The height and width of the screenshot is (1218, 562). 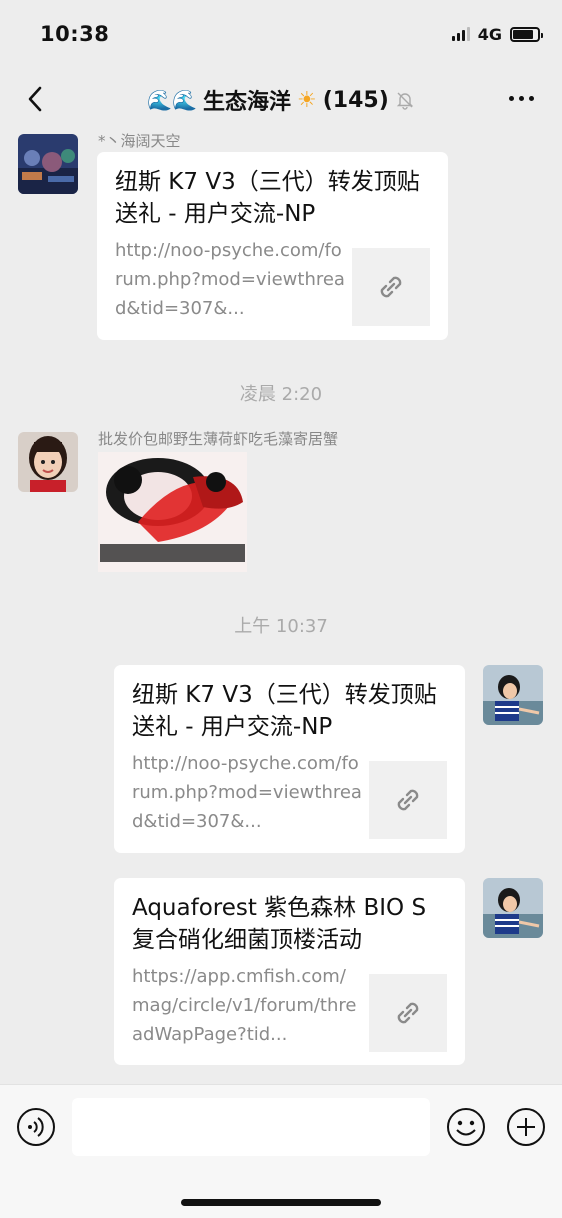 I want to click on status-indicators: 4G, so click(x=497, y=34).